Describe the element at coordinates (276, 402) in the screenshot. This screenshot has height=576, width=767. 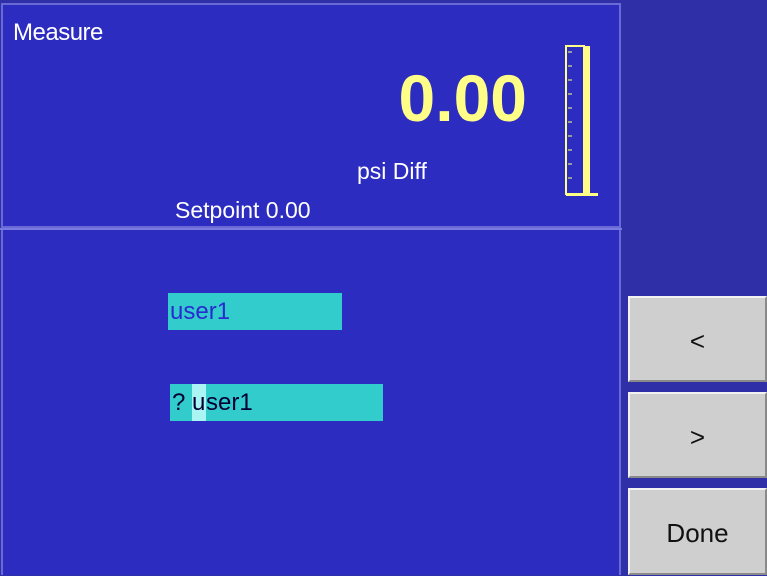
I see `user-entry-field: ? user1` at that location.